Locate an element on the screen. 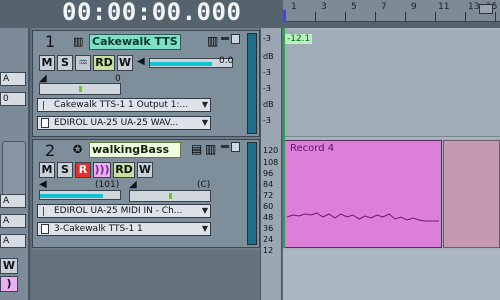  midi-clip: Record 4 is located at coordinates (363, 194).